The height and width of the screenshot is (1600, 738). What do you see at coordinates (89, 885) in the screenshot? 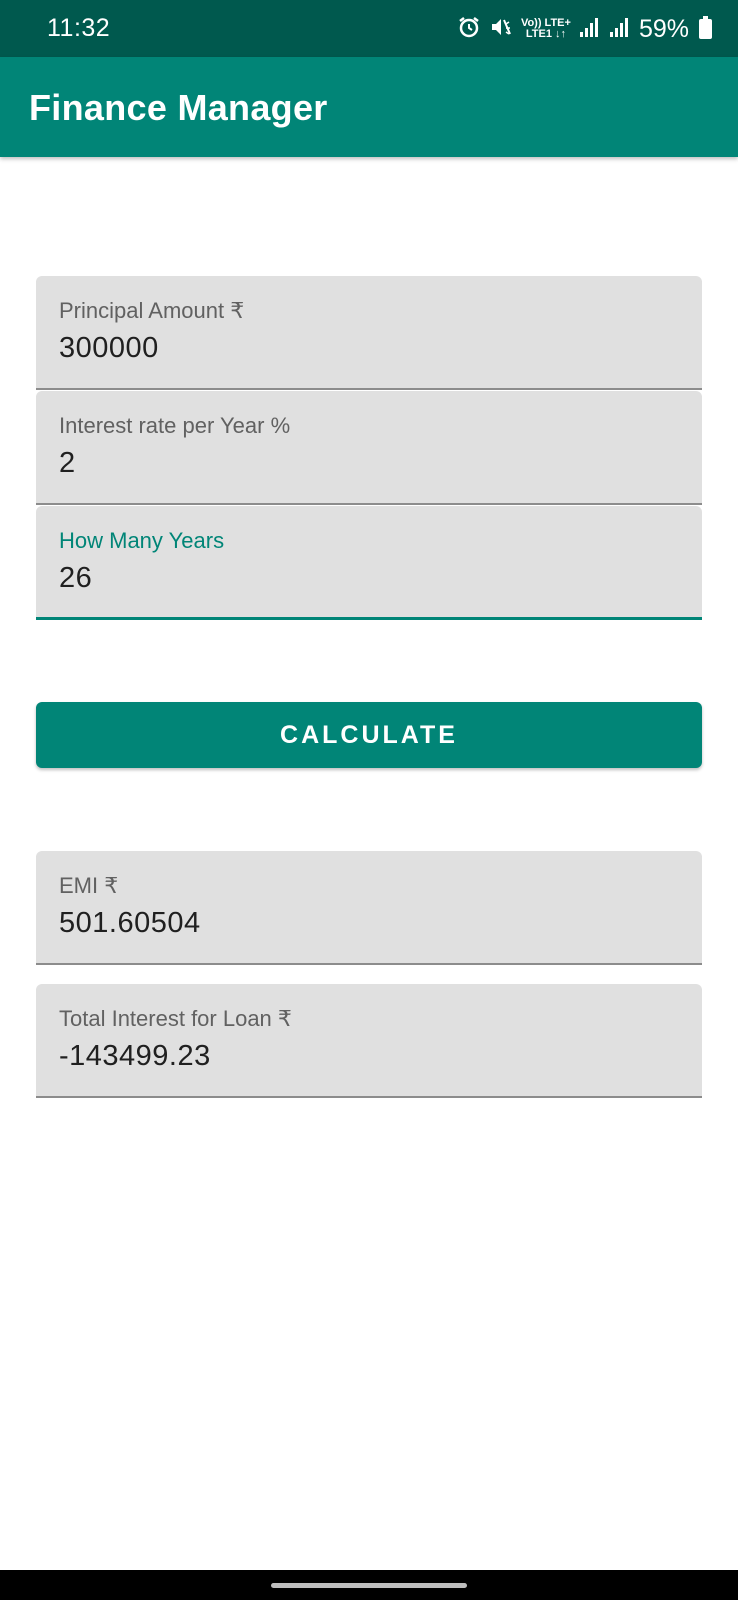
I see `emi-label: EMI ₹` at bounding box center [89, 885].